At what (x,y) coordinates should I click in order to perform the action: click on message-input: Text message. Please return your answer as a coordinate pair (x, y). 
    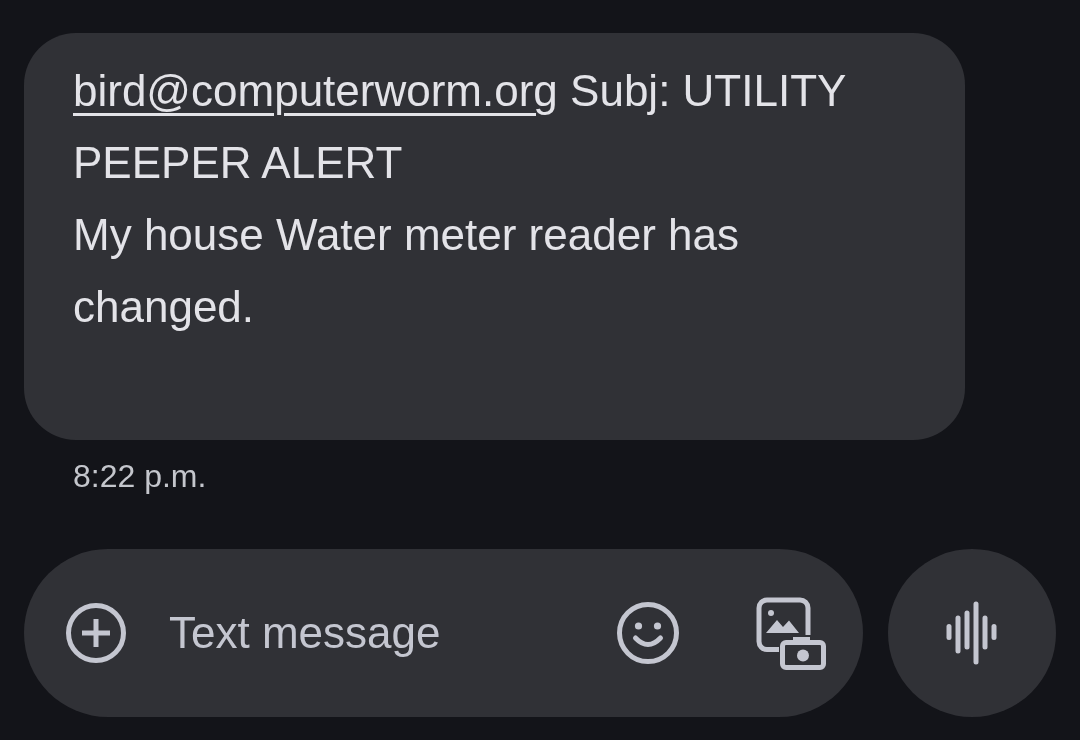
    Looking at the image, I should click on (377, 633).